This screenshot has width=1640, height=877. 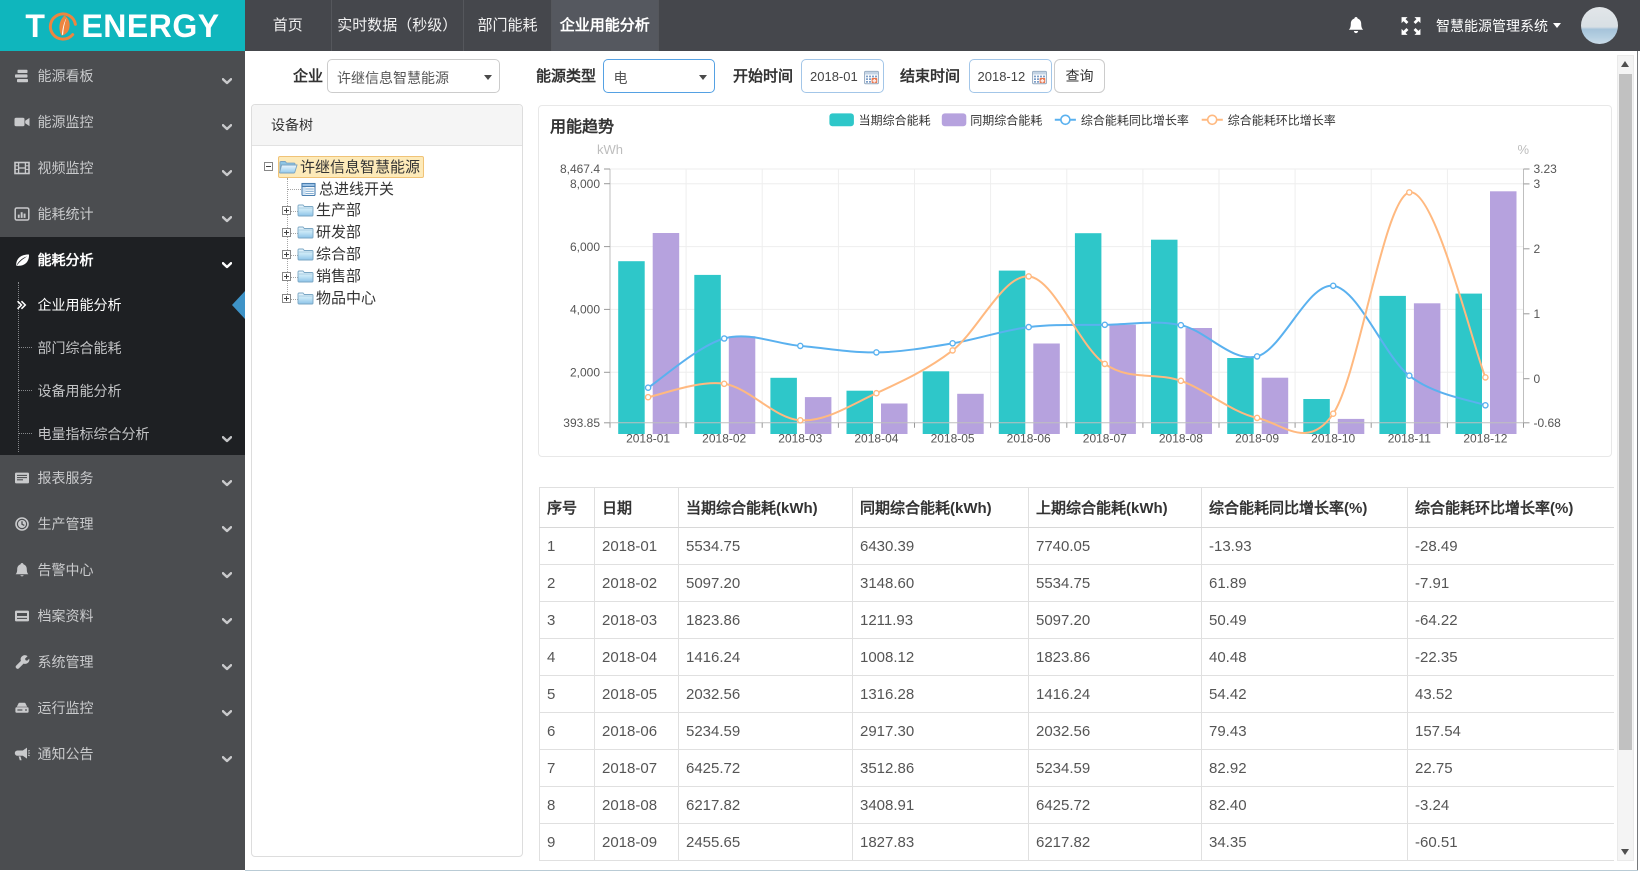 What do you see at coordinates (1548, 423) in the screenshot?
I see `svg-text: -0.68` at bounding box center [1548, 423].